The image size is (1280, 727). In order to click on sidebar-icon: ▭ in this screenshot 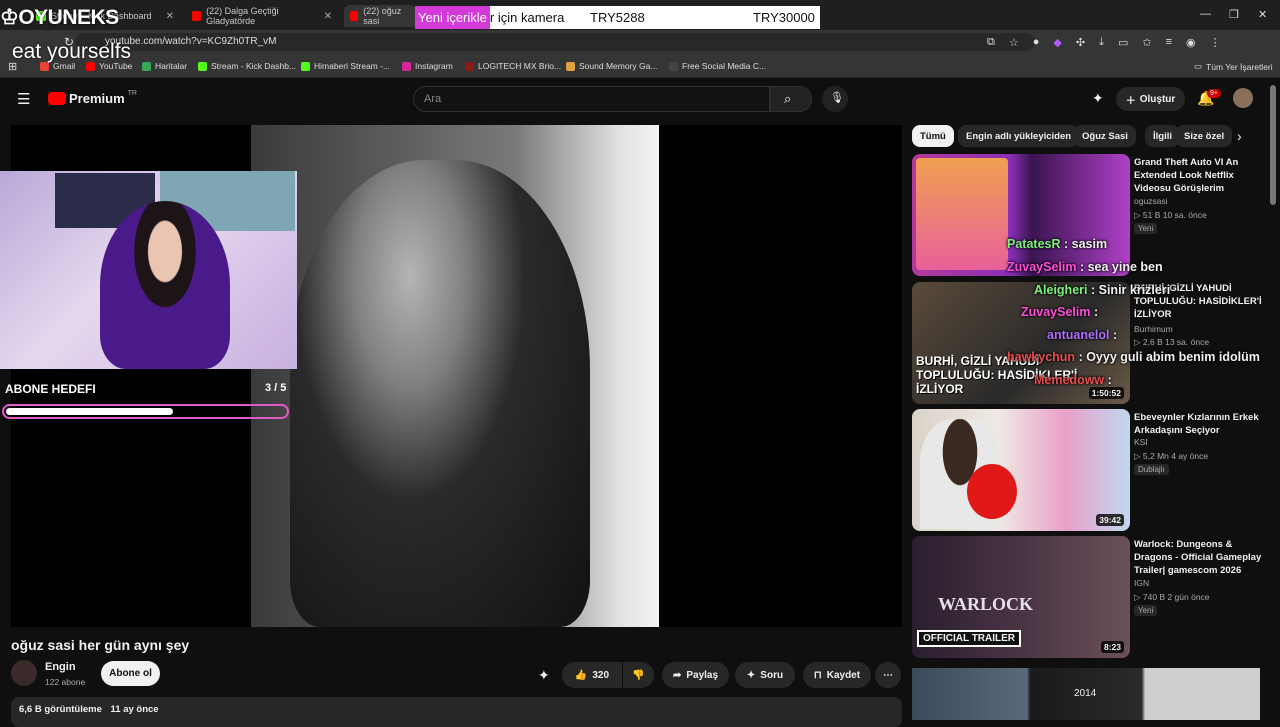, I will do `click(1123, 42)`.